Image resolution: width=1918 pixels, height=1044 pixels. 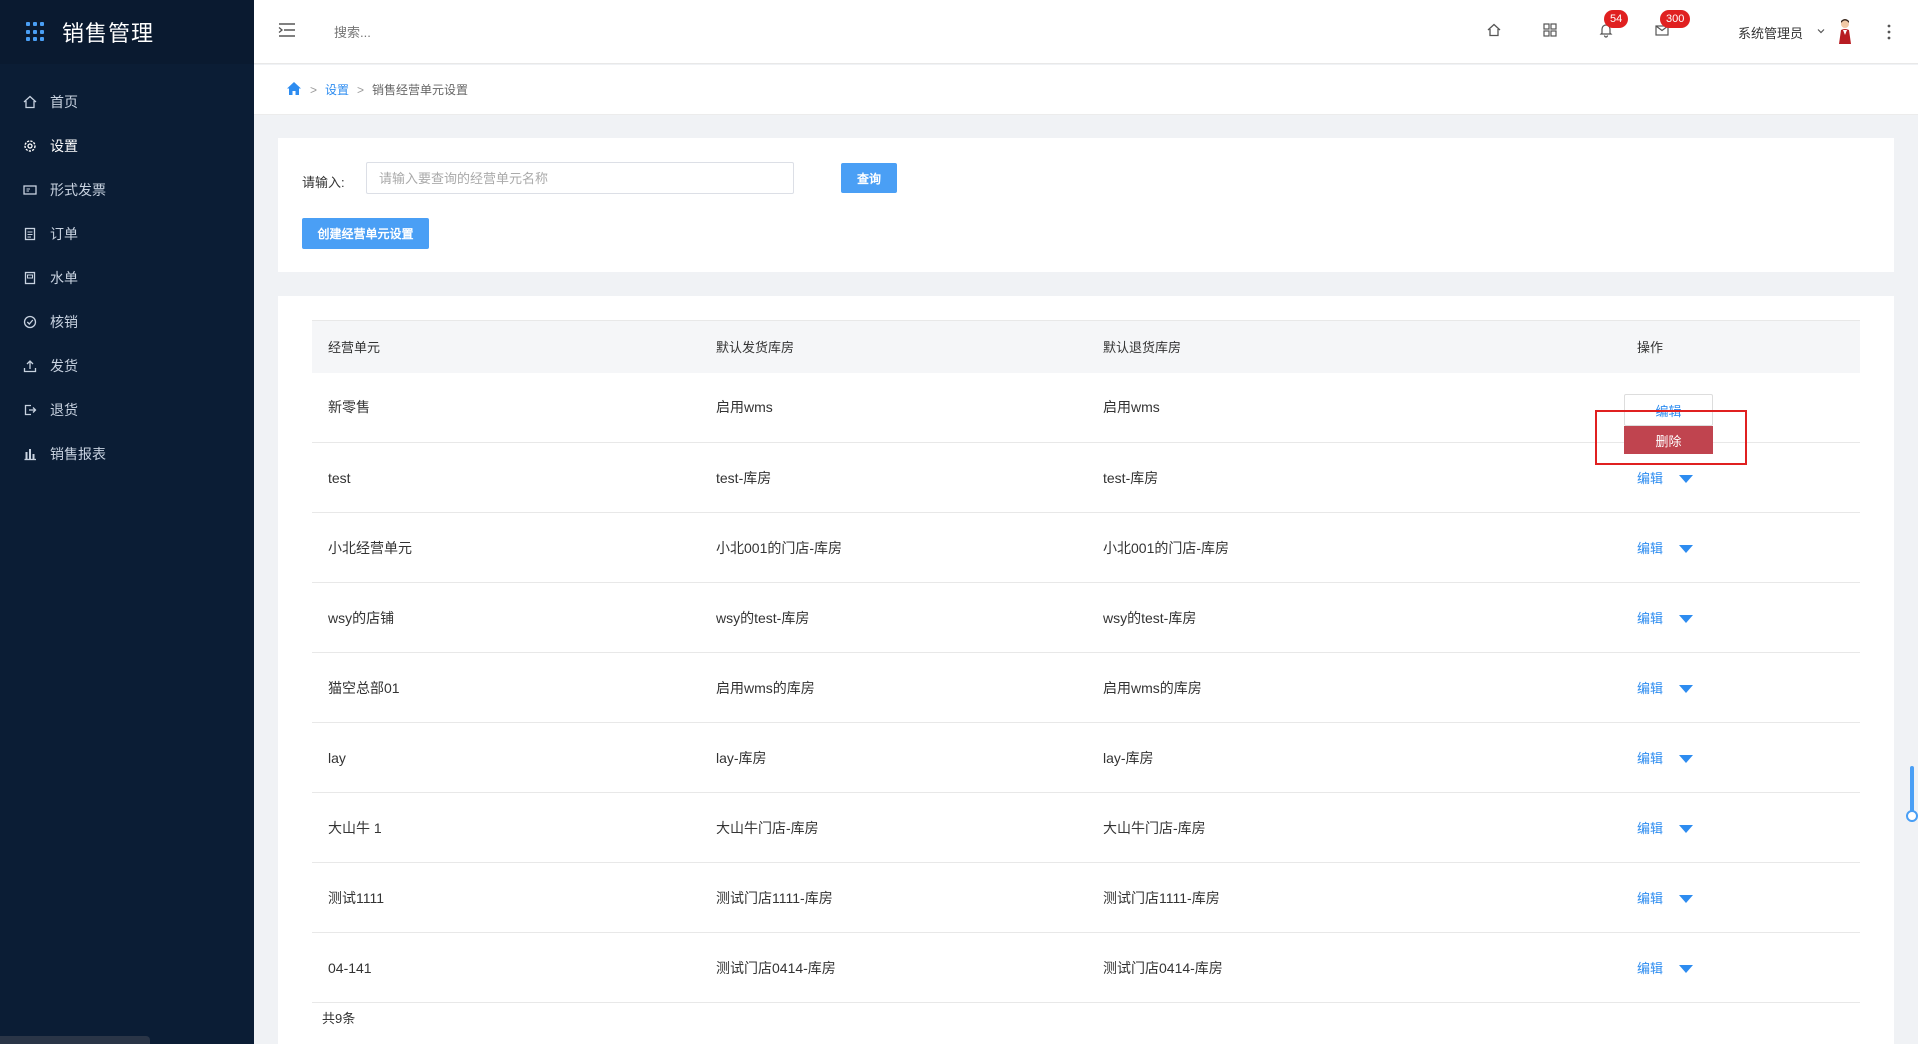 I want to click on more-options-icon, so click(x=1889, y=32).